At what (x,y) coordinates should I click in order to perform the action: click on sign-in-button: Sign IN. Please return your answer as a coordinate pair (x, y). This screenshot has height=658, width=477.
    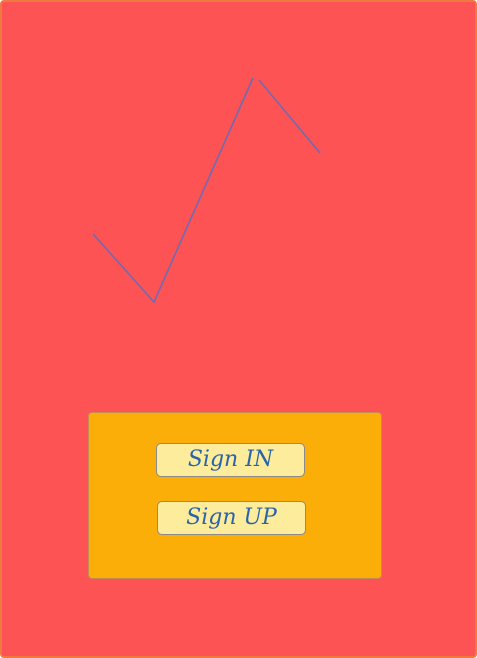
    Looking at the image, I should click on (230, 460).